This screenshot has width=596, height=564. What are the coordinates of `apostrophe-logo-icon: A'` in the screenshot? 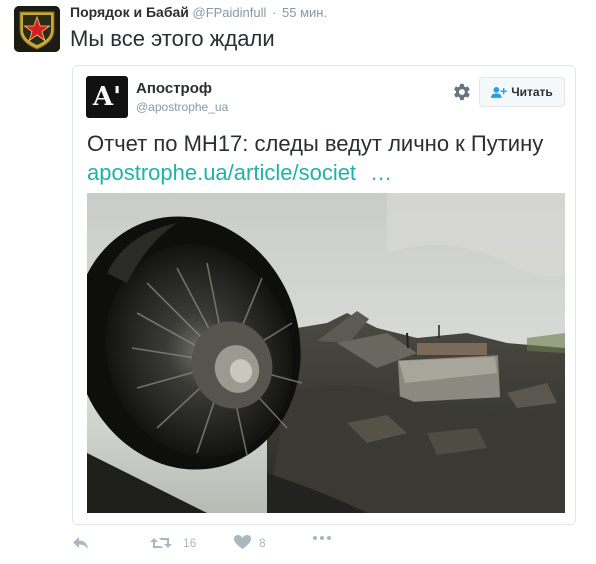 It's located at (107, 97).